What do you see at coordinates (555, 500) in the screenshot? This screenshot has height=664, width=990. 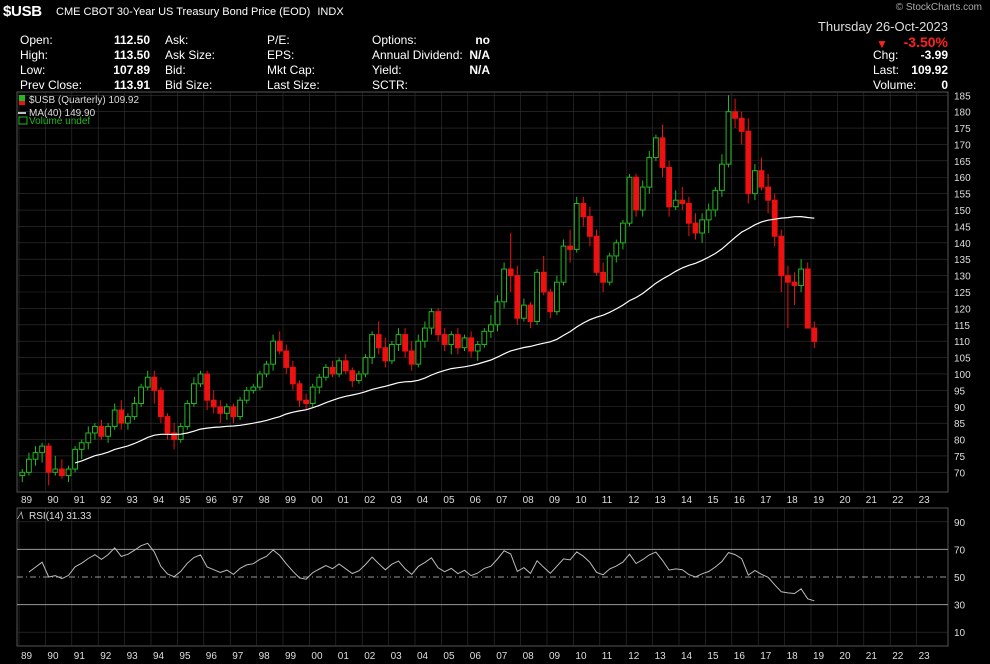 I see `year-tick-label: 09` at bounding box center [555, 500].